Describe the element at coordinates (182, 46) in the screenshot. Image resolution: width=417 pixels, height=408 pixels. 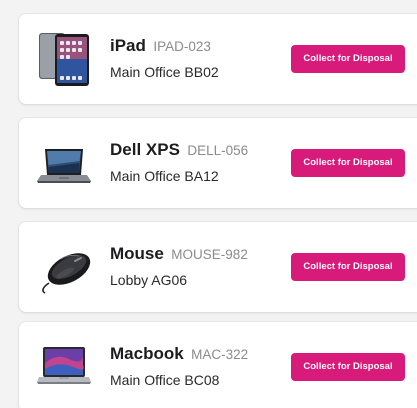
I see `asset-code: IPAD-023` at that location.